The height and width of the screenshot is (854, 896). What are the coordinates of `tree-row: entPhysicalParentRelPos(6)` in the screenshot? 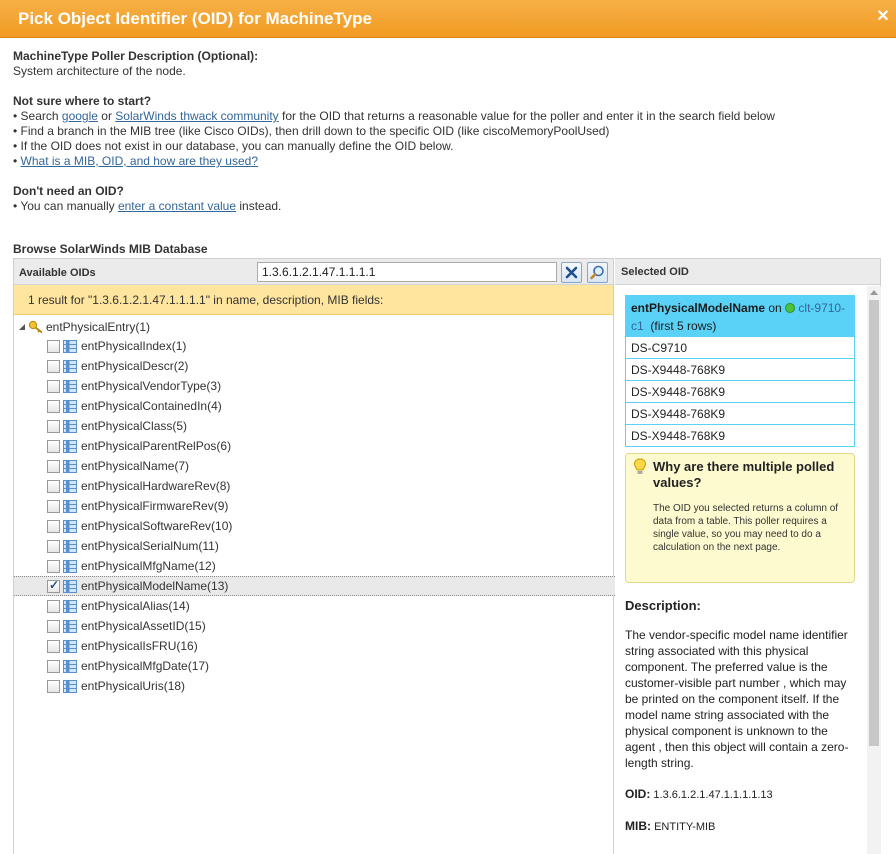 It's located at (314, 446).